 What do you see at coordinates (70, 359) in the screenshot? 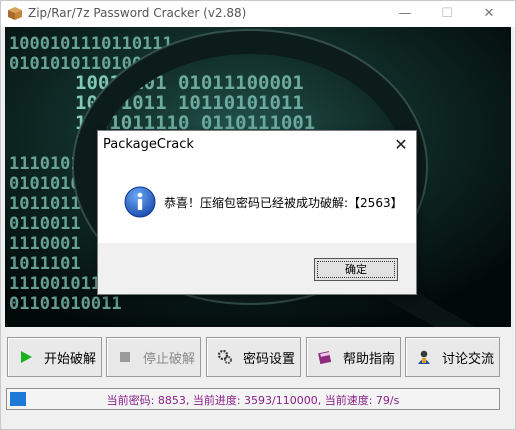
I see `start-crack-label: 开始破解` at bounding box center [70, 359].